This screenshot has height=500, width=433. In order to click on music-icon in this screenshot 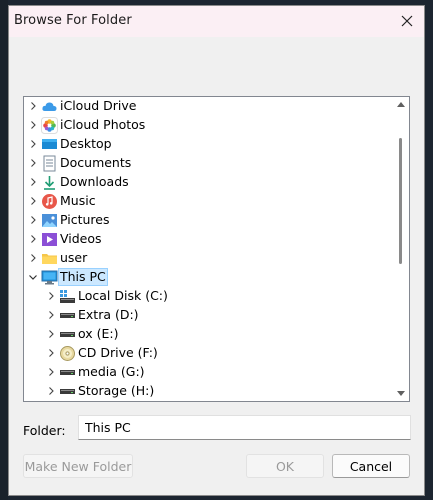, I will do `click(49, 201)`.